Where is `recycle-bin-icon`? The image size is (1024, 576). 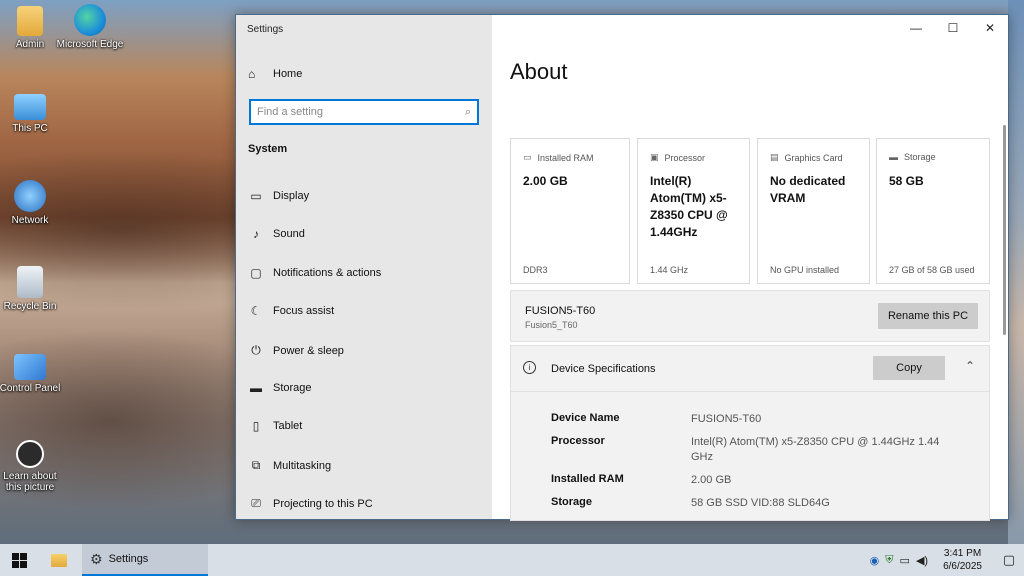
recycle-bin-icon is located at coordinates (30, 282).